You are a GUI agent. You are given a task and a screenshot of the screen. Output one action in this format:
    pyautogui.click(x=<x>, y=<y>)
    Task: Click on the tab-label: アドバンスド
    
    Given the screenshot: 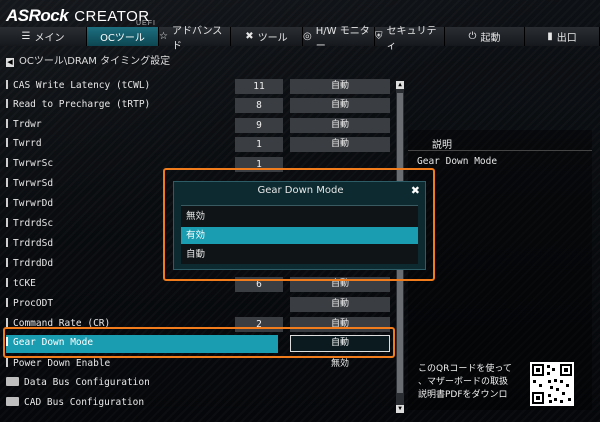 What is the action you would take?
    pyautogui.click(x=197, y=38)
    